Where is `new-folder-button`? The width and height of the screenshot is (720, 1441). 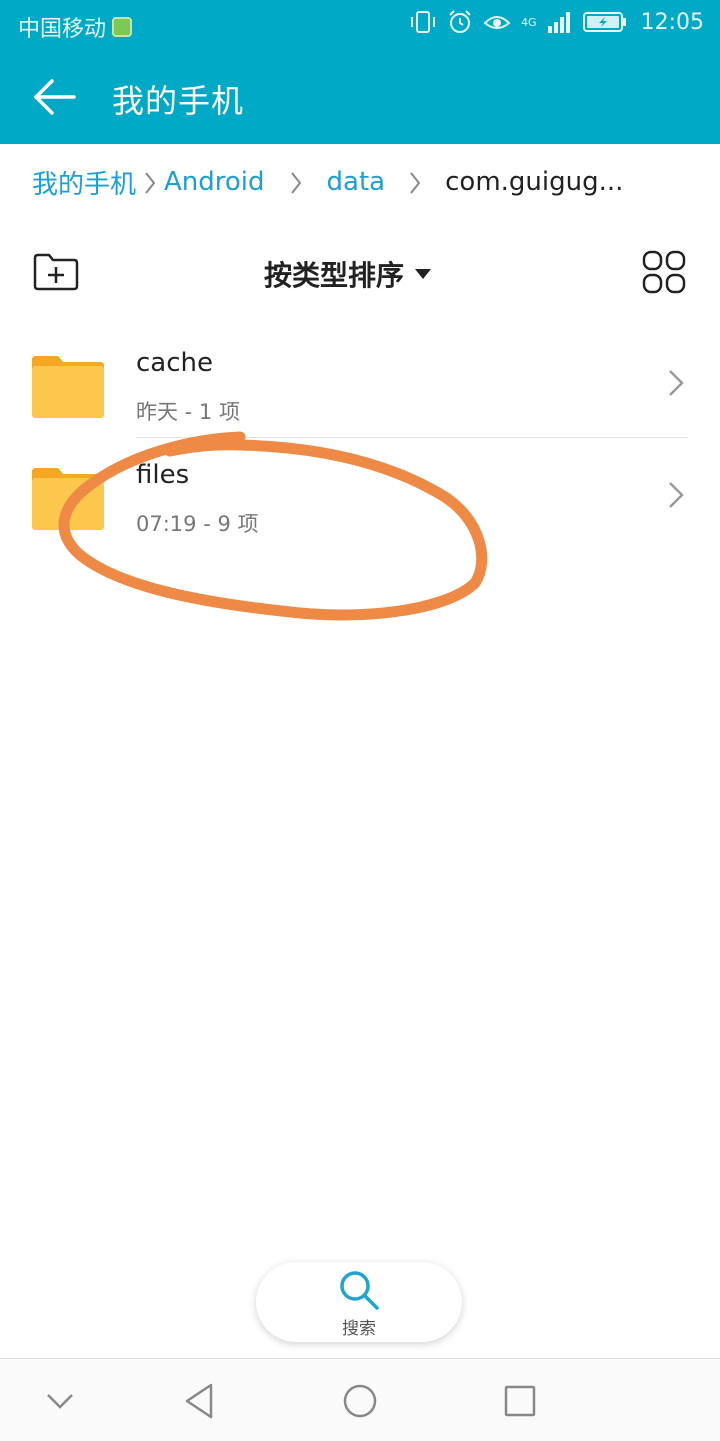 new-folder-button is located at coordinates (56, 272).